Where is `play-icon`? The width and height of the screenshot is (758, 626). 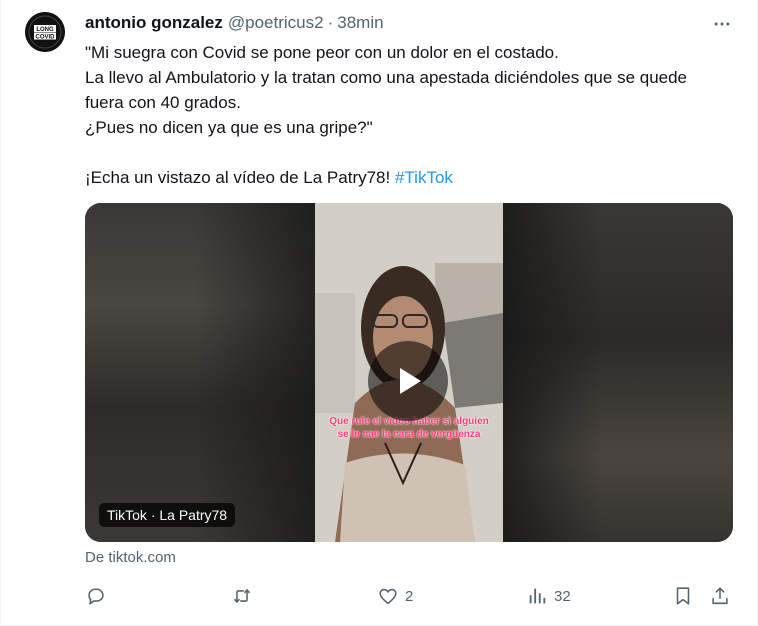 play-icon is located at coordinates (410, 381).